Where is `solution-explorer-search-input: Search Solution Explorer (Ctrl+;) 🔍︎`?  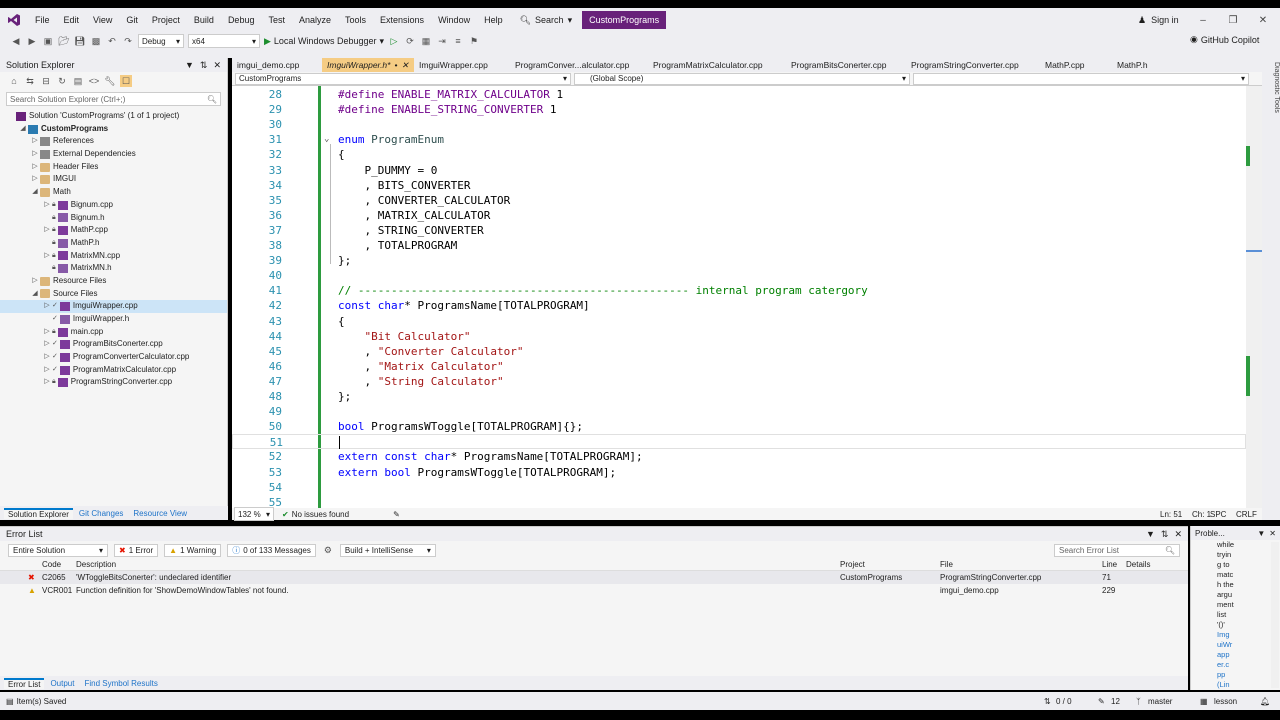 solution-explorer-search-input: Search Solution Explorer (Ctrl+;) 🔍︎ is located at coordinates (113, 99).